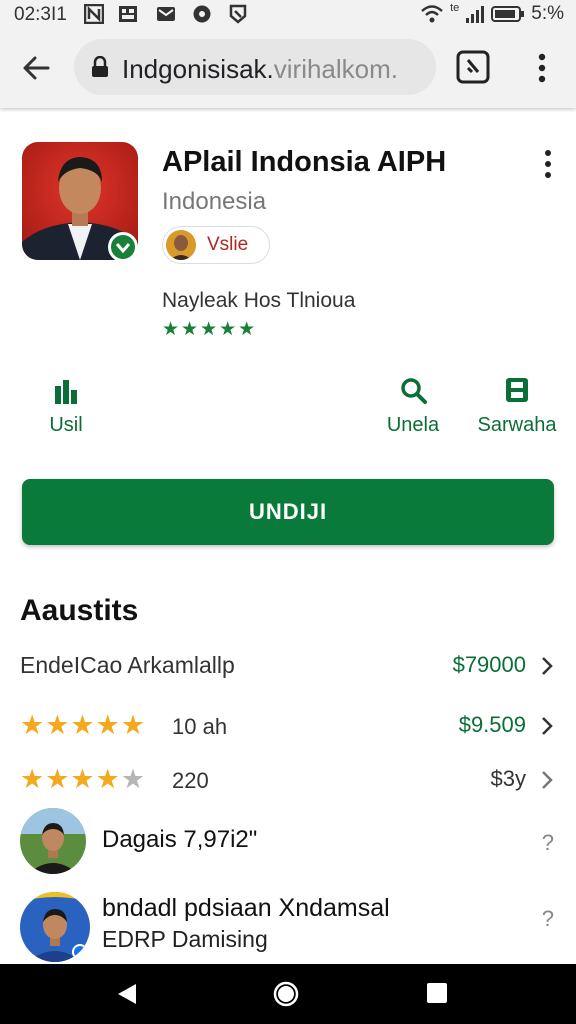 This screenshot has width=576, height=1024. Describe the element at coordinates (413, 425) in the screenshot. I see `action-label: Unela` at that location.